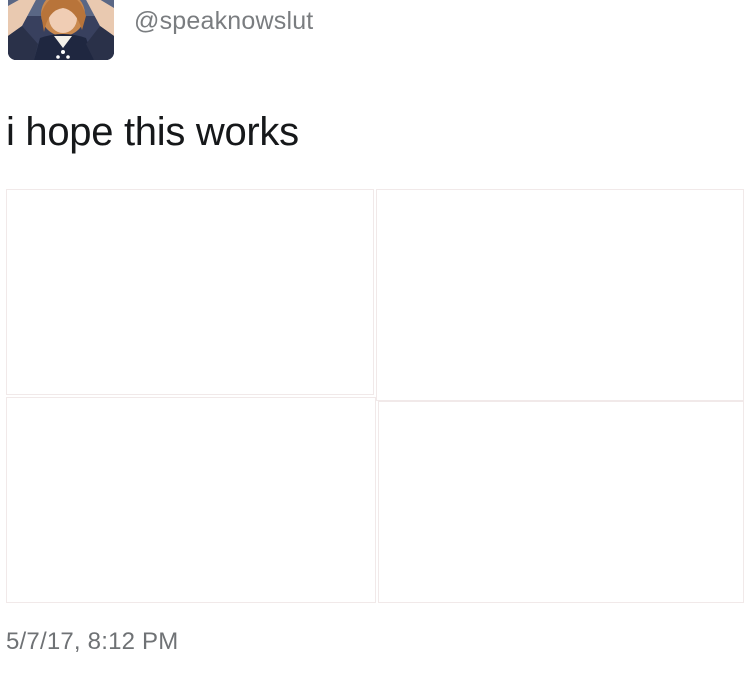  I want to click on timestamp: 5/7/17, 8:12 PM, so click(92, 642).